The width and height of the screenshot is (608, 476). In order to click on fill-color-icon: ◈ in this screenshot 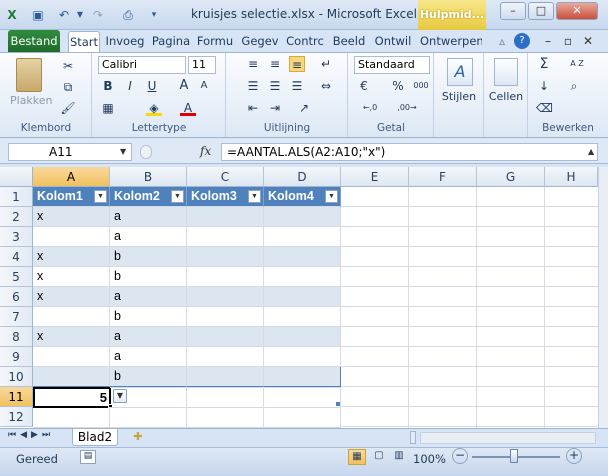, I will do `click(154, 108)`.